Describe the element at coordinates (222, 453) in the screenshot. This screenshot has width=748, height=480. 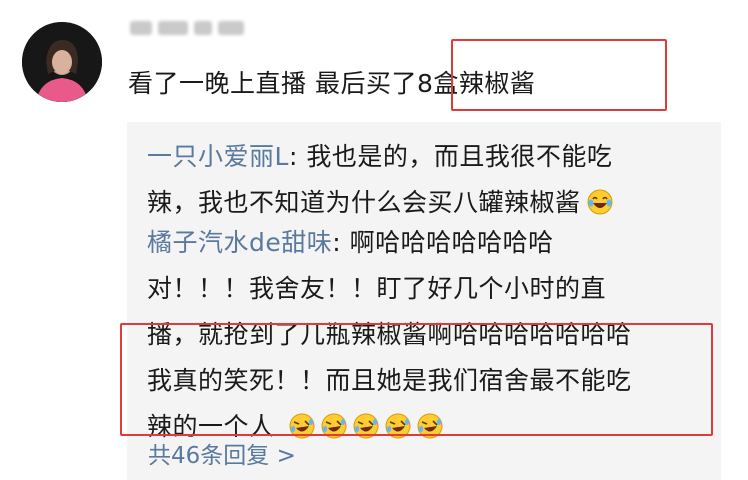
I see `more-replies-link: 共46条回复 >` at that location.